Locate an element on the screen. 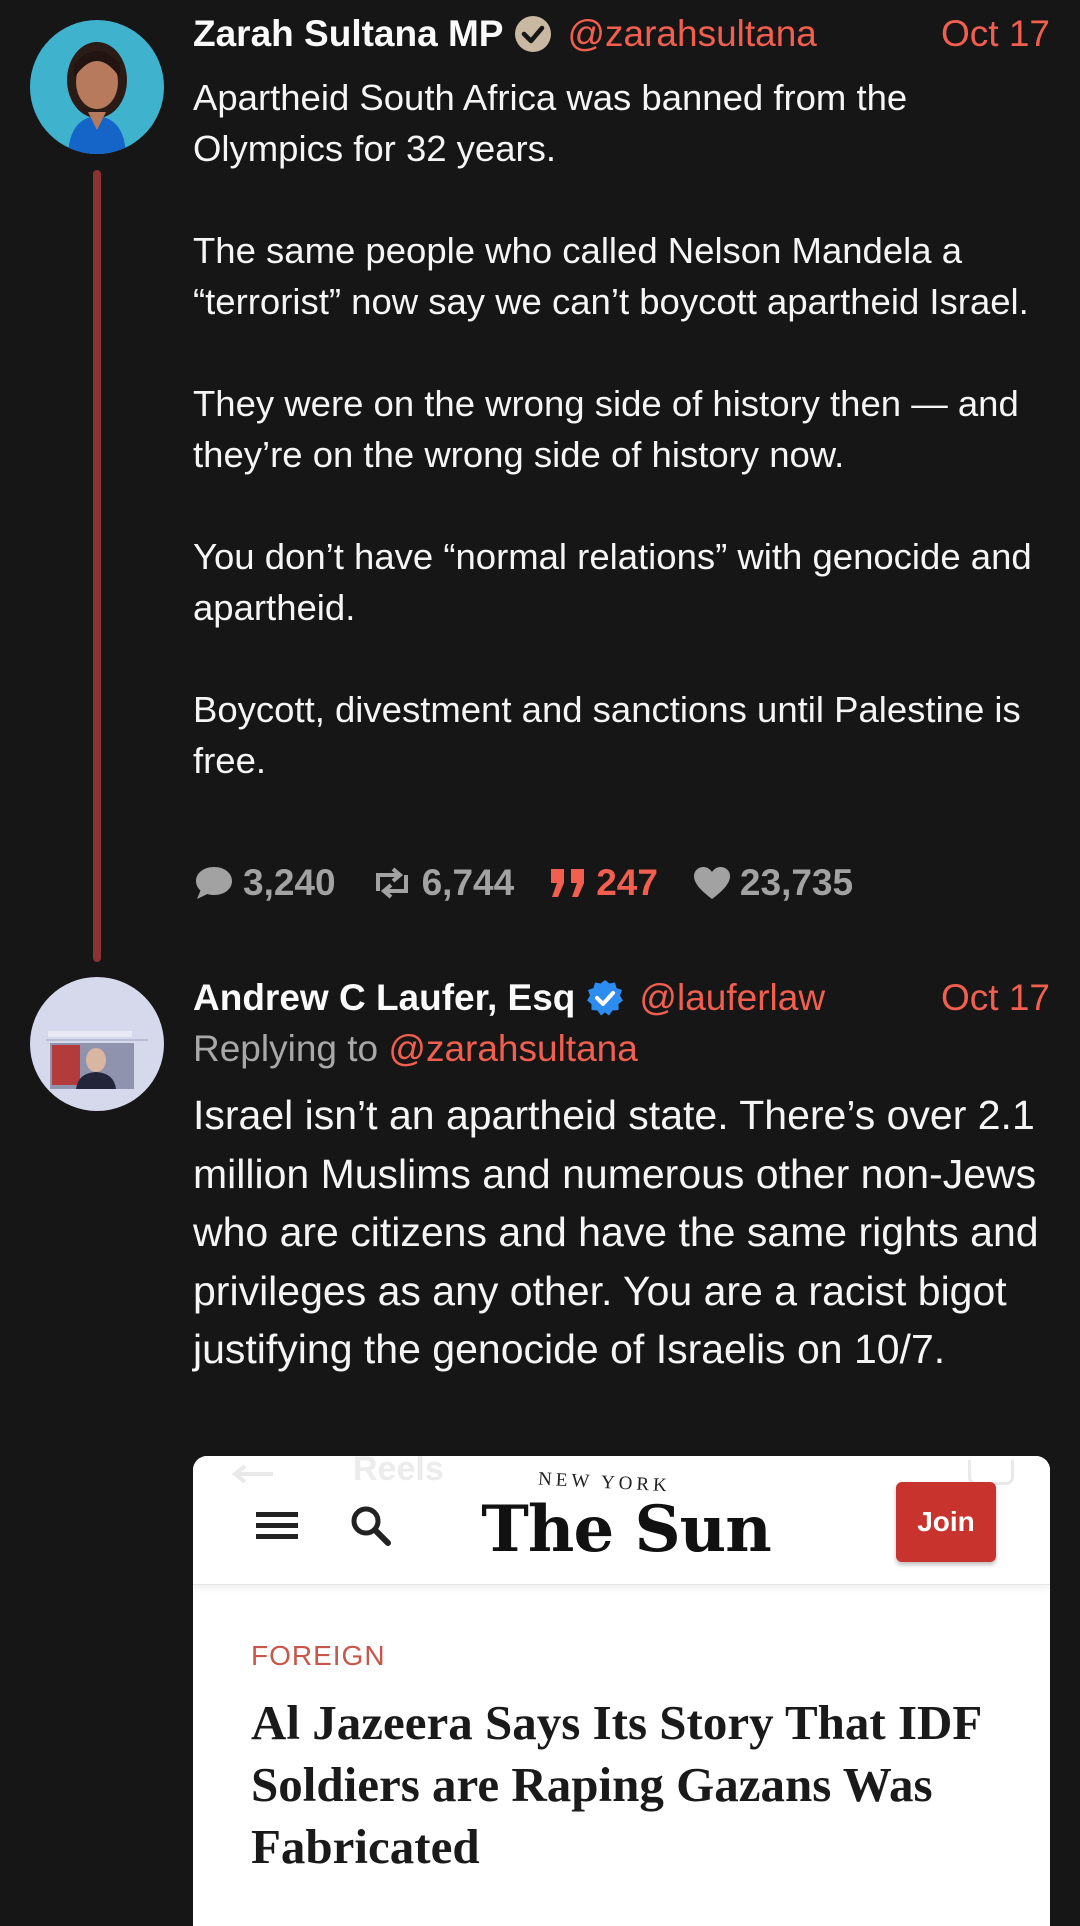 The image size is (1080, 1926). post-header: Zarah Sultana MP @zarahsultana Oct 17 is located at coordinates (621, 34).